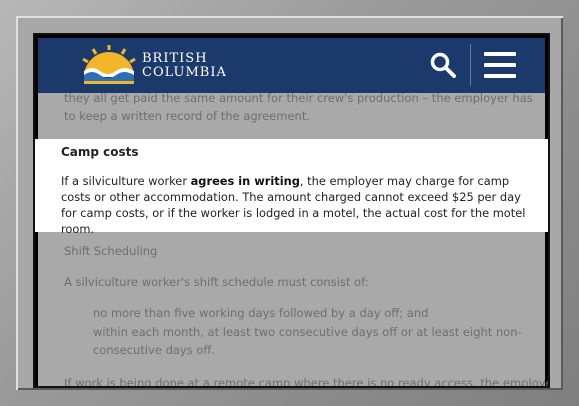 This screenshot has height=406, width=579. I want to click on menu-button, so click(500, 65).